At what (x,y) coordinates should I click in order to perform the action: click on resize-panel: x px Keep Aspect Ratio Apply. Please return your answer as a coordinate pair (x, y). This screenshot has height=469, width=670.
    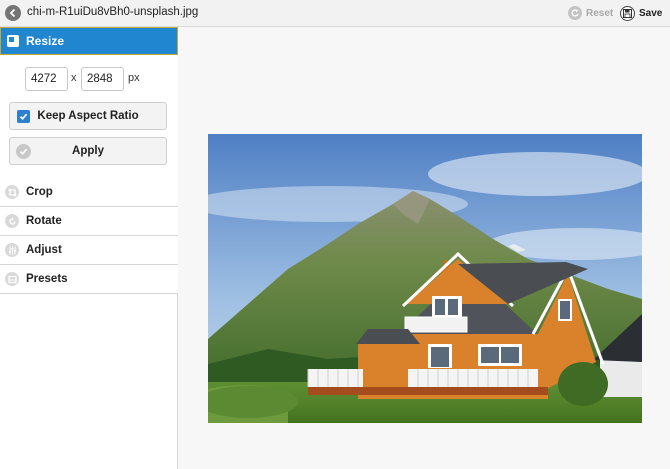
    Looking at the image, I should click on (89, 117).